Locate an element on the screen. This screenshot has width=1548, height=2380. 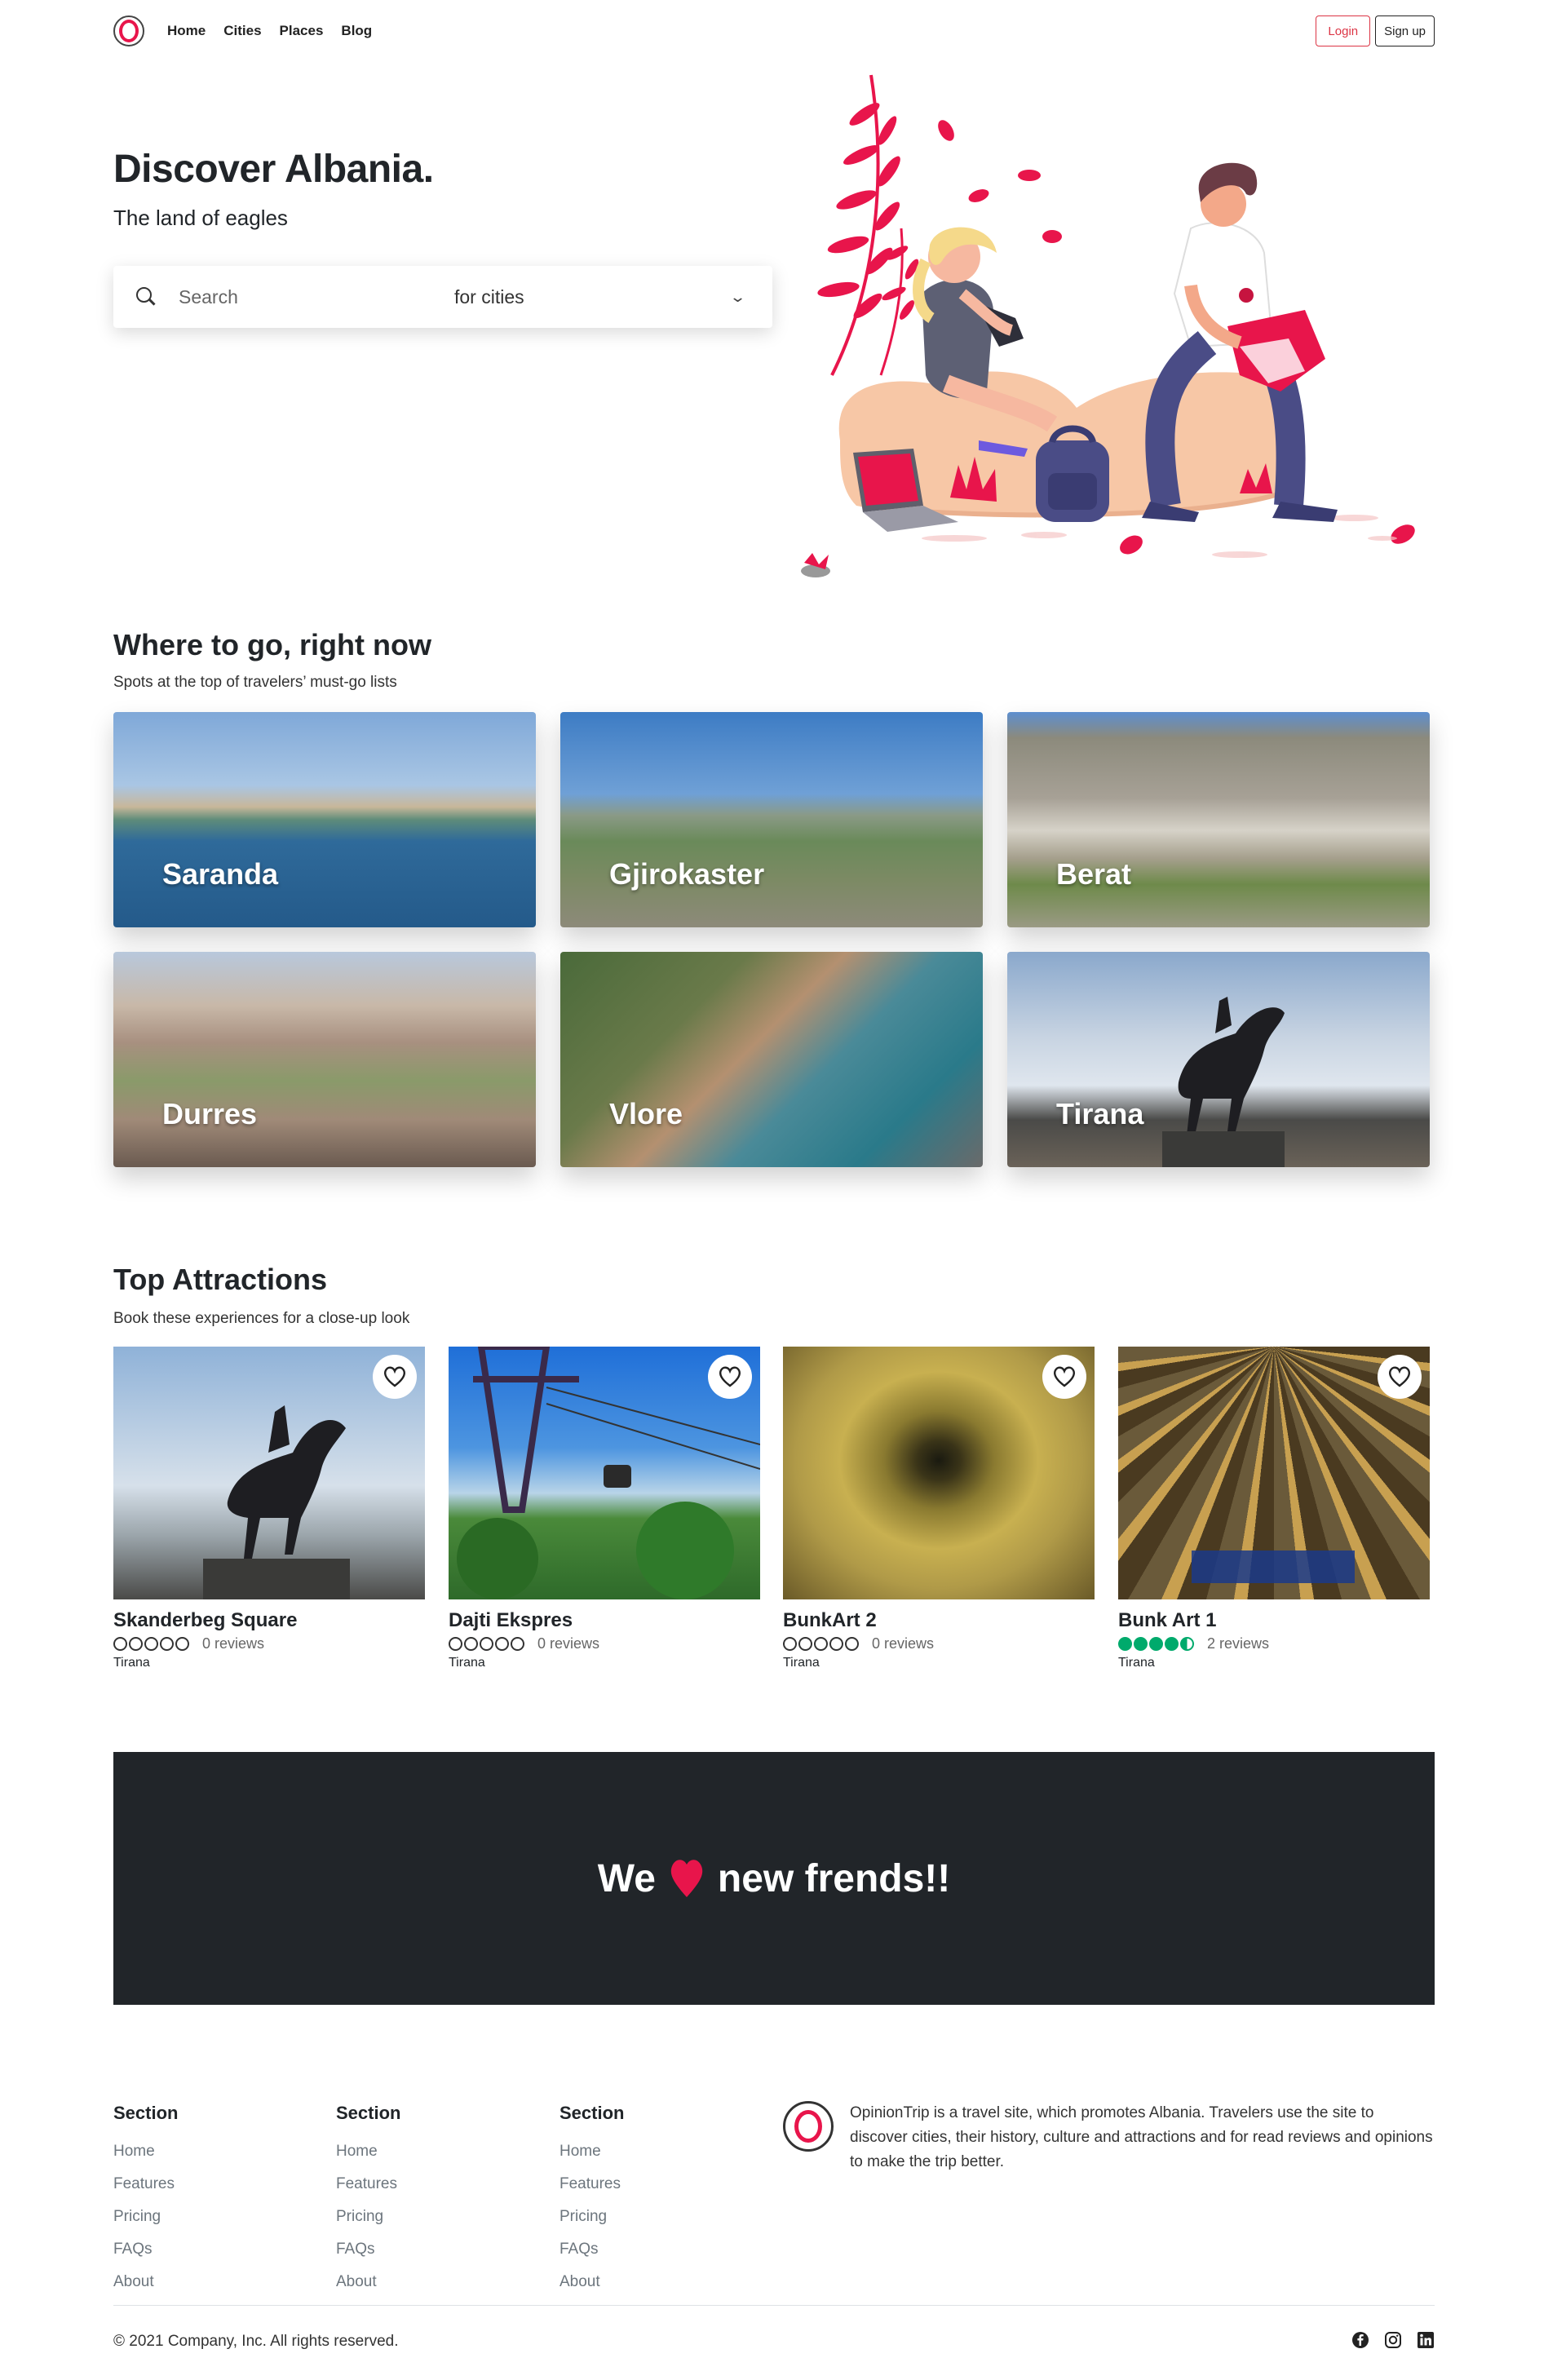
where-to-go-title: Where to go, right now is located at coordinates (272, 645).